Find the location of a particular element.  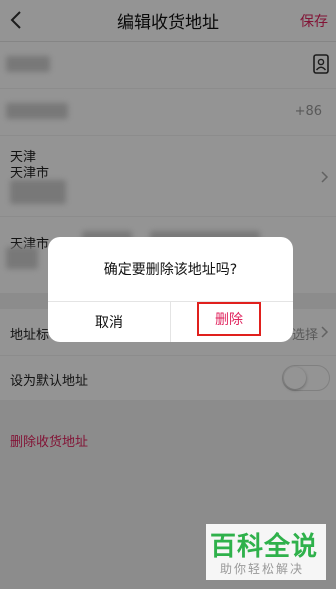

watermark-logo: 百科全说 助你轻松解决 is located at coordinates (266, 552).